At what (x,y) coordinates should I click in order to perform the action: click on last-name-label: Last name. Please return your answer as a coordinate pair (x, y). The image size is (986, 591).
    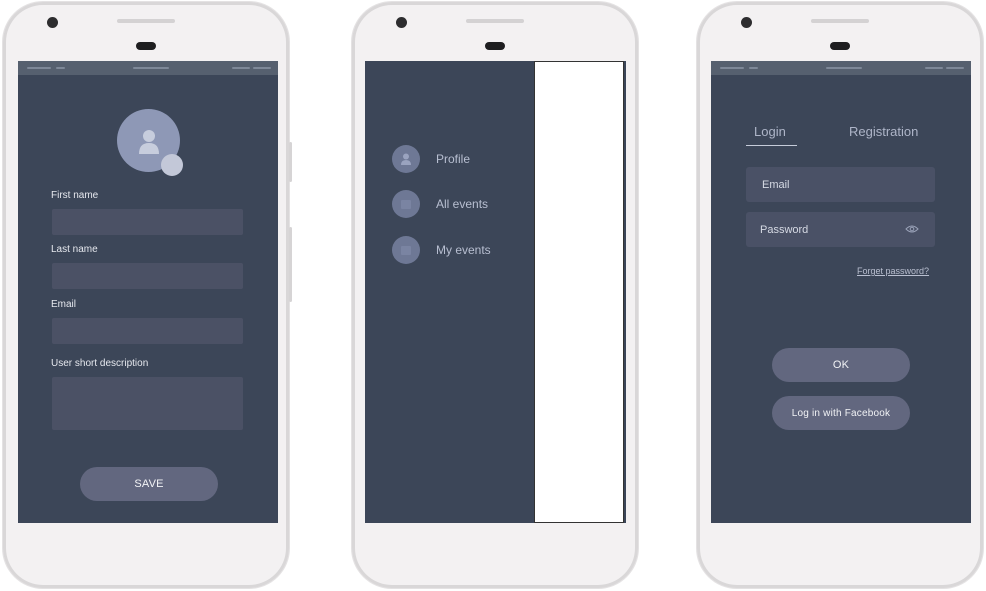
    Looking at the image, I should click on (74, 249).